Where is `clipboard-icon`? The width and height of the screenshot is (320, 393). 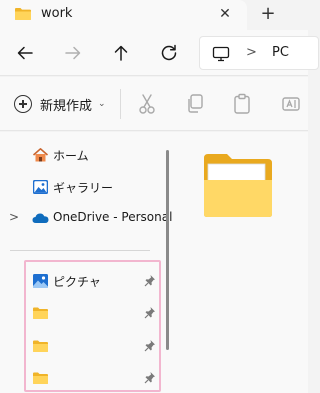 clipboard-icon is located at coordinates (242, 103).